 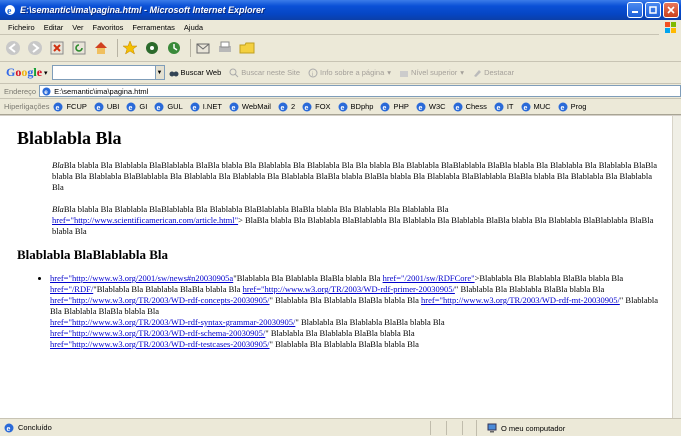 I want to click on address-input: e E:\semantic\ima\pagina.html, so click(x=360, y=91).